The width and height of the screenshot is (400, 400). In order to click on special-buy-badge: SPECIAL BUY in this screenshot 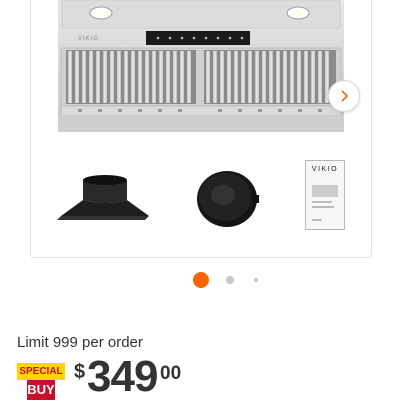, I will do `click(41, 381)`.